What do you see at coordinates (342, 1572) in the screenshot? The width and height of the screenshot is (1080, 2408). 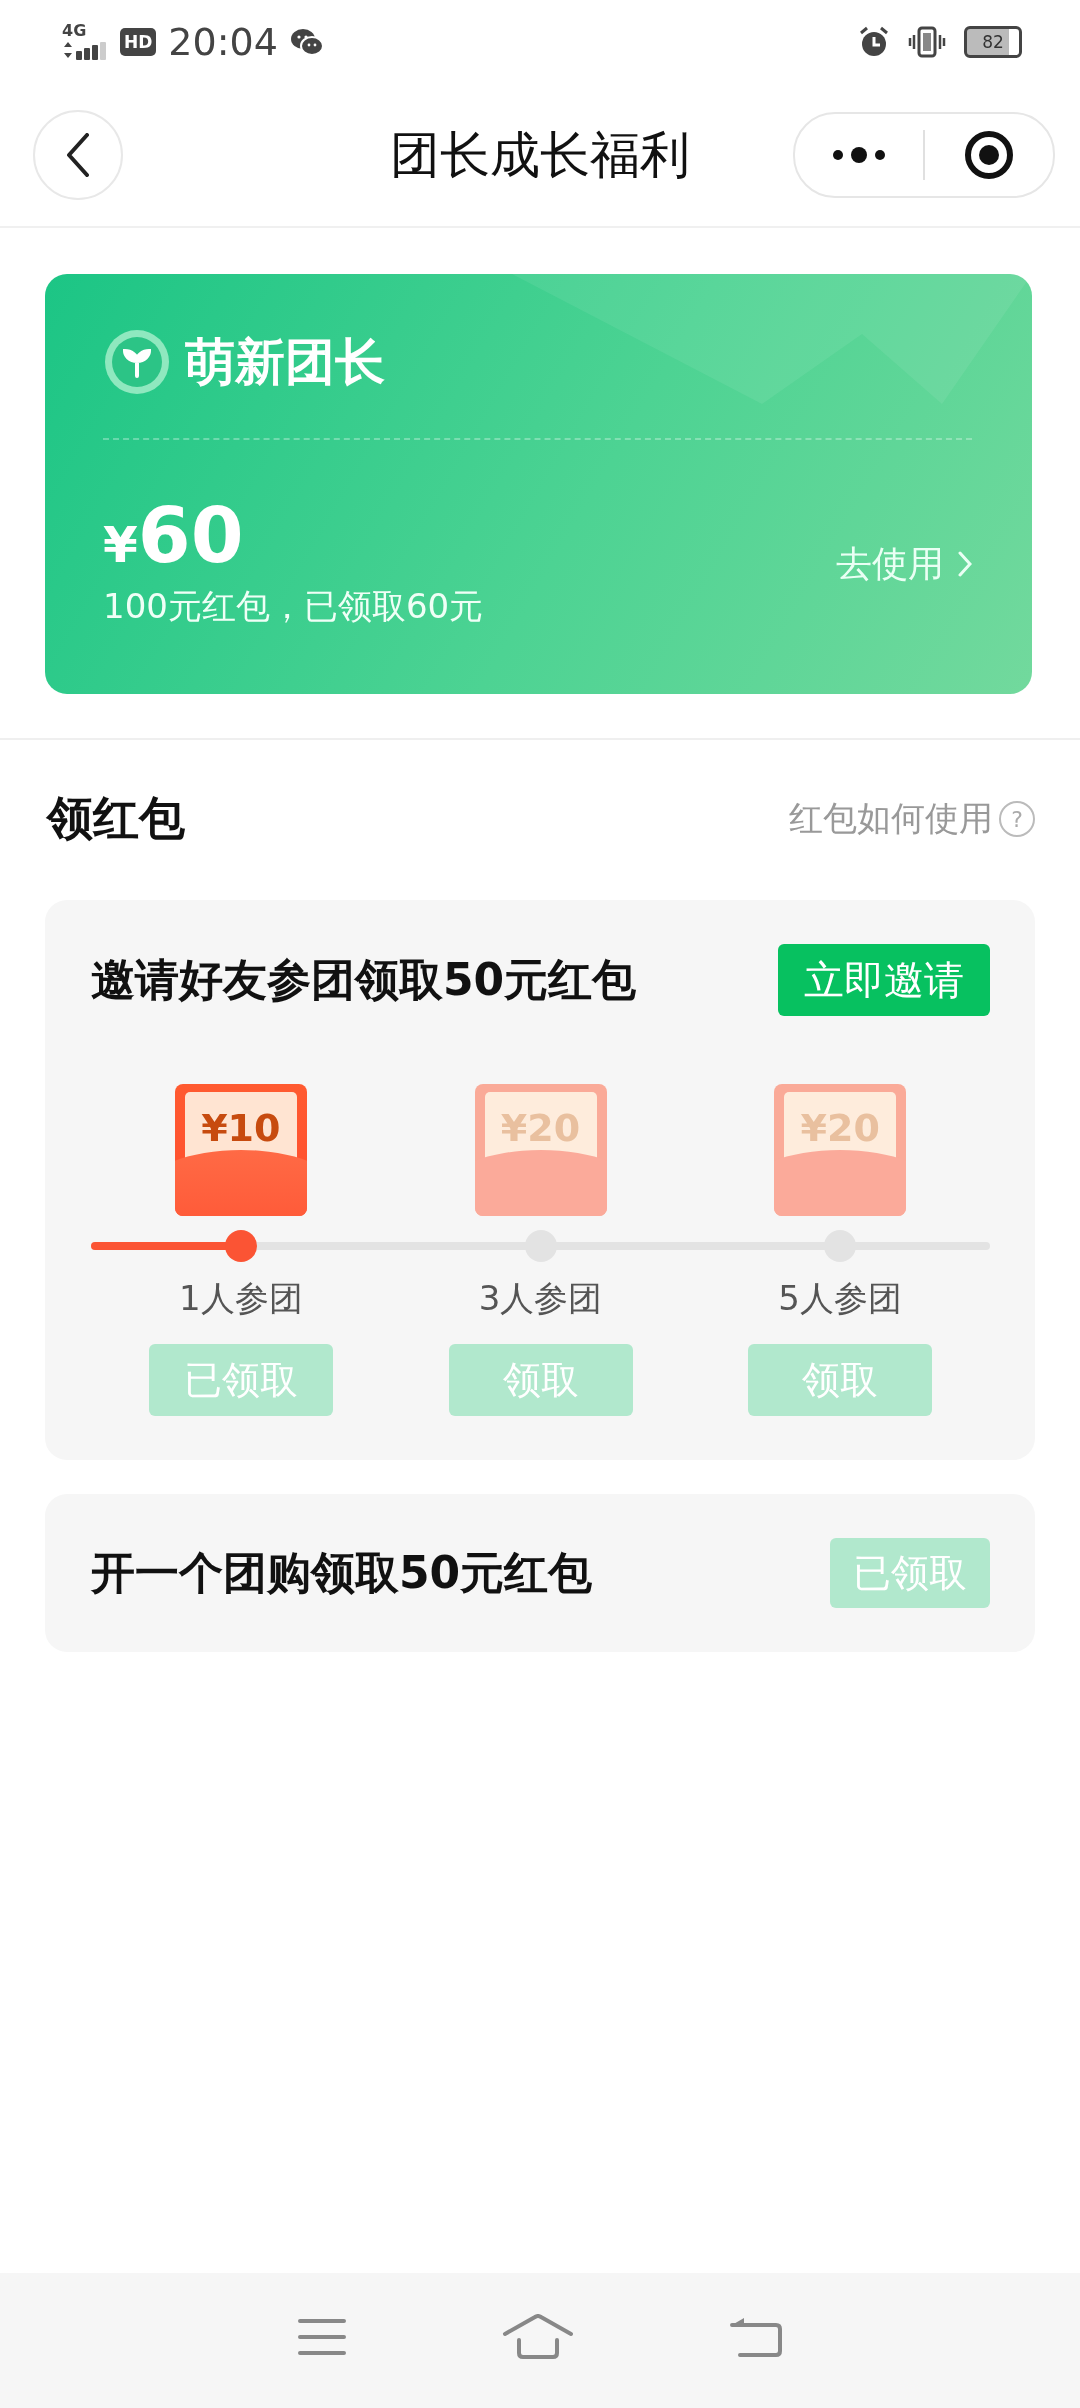 I see `task-title: 开一个团购领取50元红包` at bounding box center [342, 1572].